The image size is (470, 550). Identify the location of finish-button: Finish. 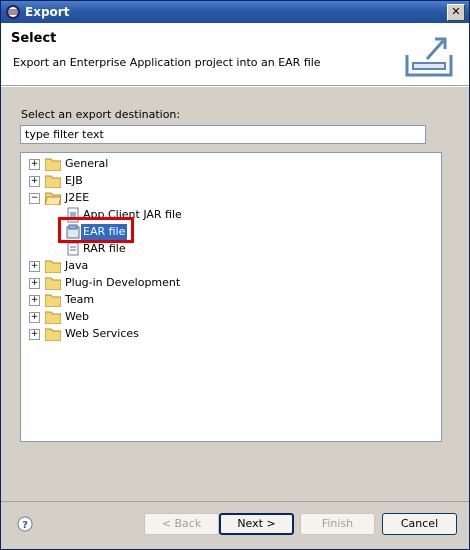
(337, 524).